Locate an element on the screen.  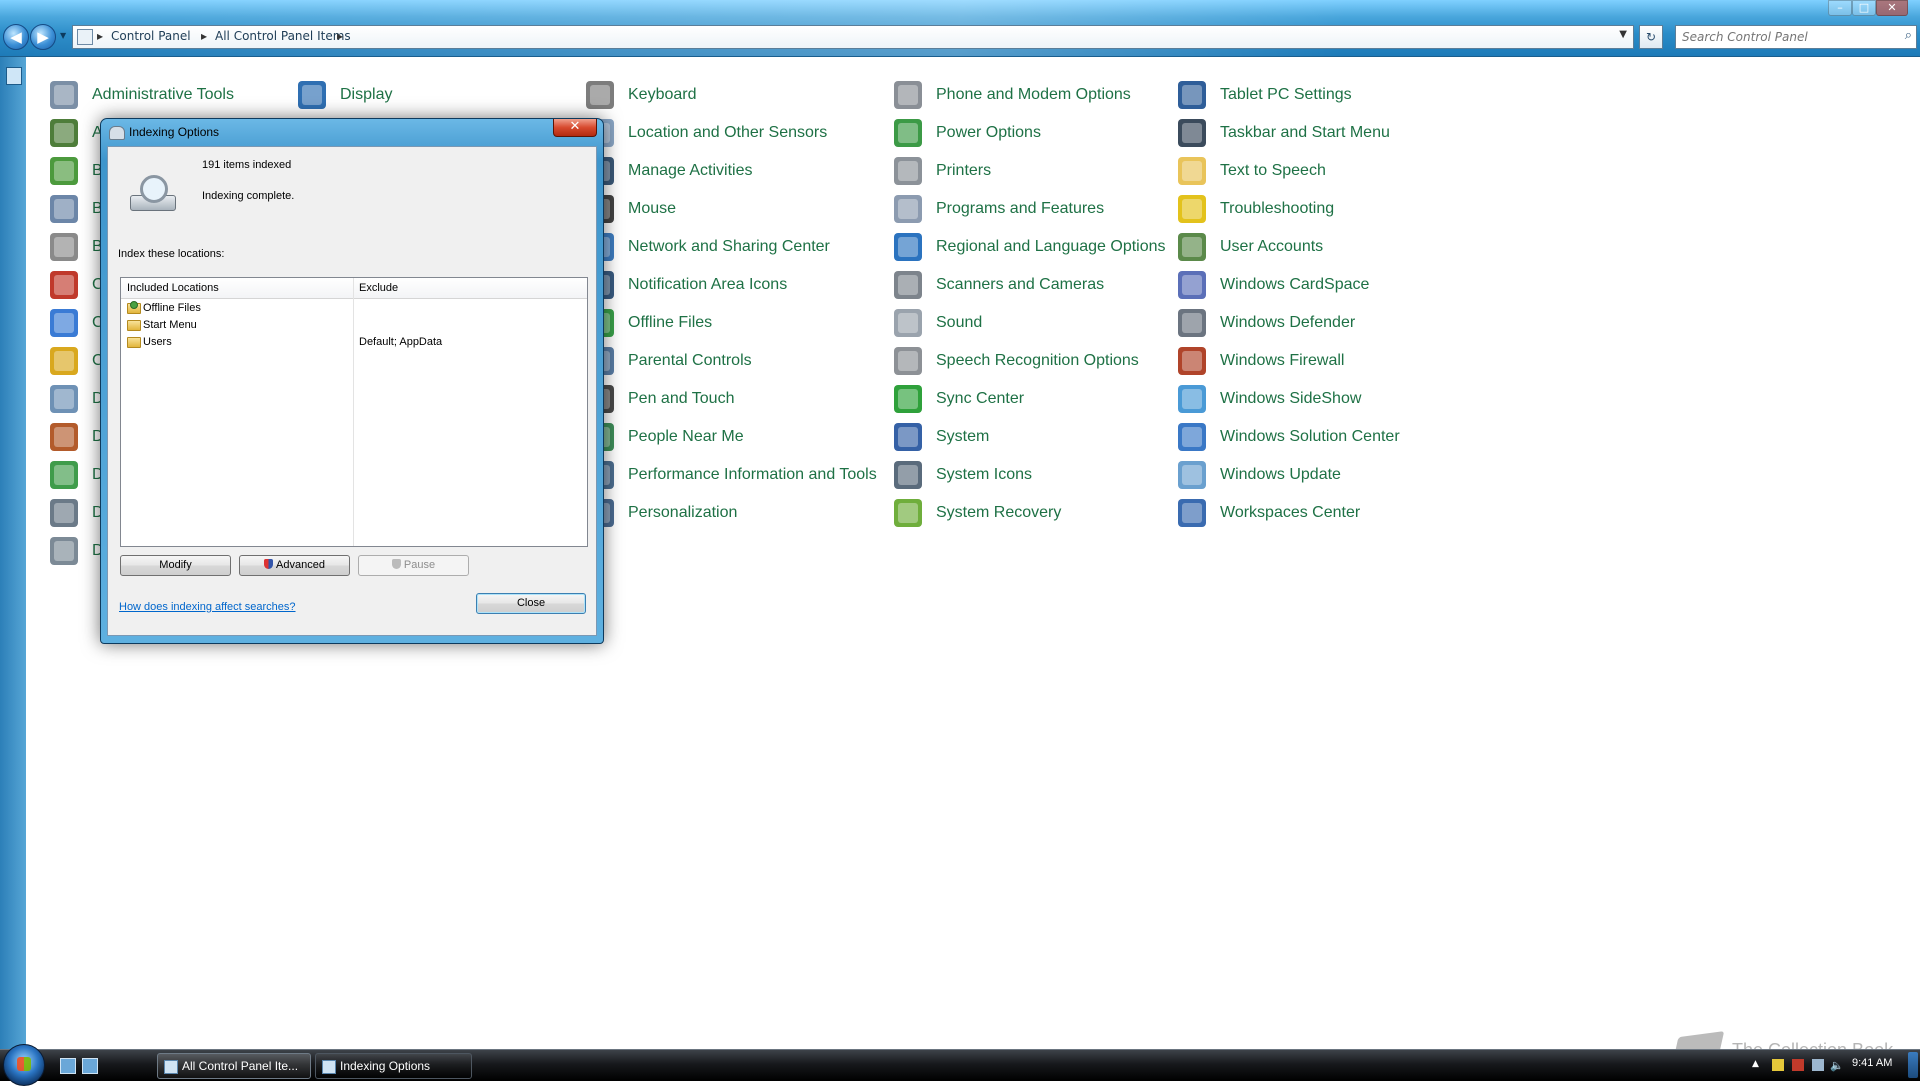
control-panel-item: Personalization is located at coordinates (661, 513).